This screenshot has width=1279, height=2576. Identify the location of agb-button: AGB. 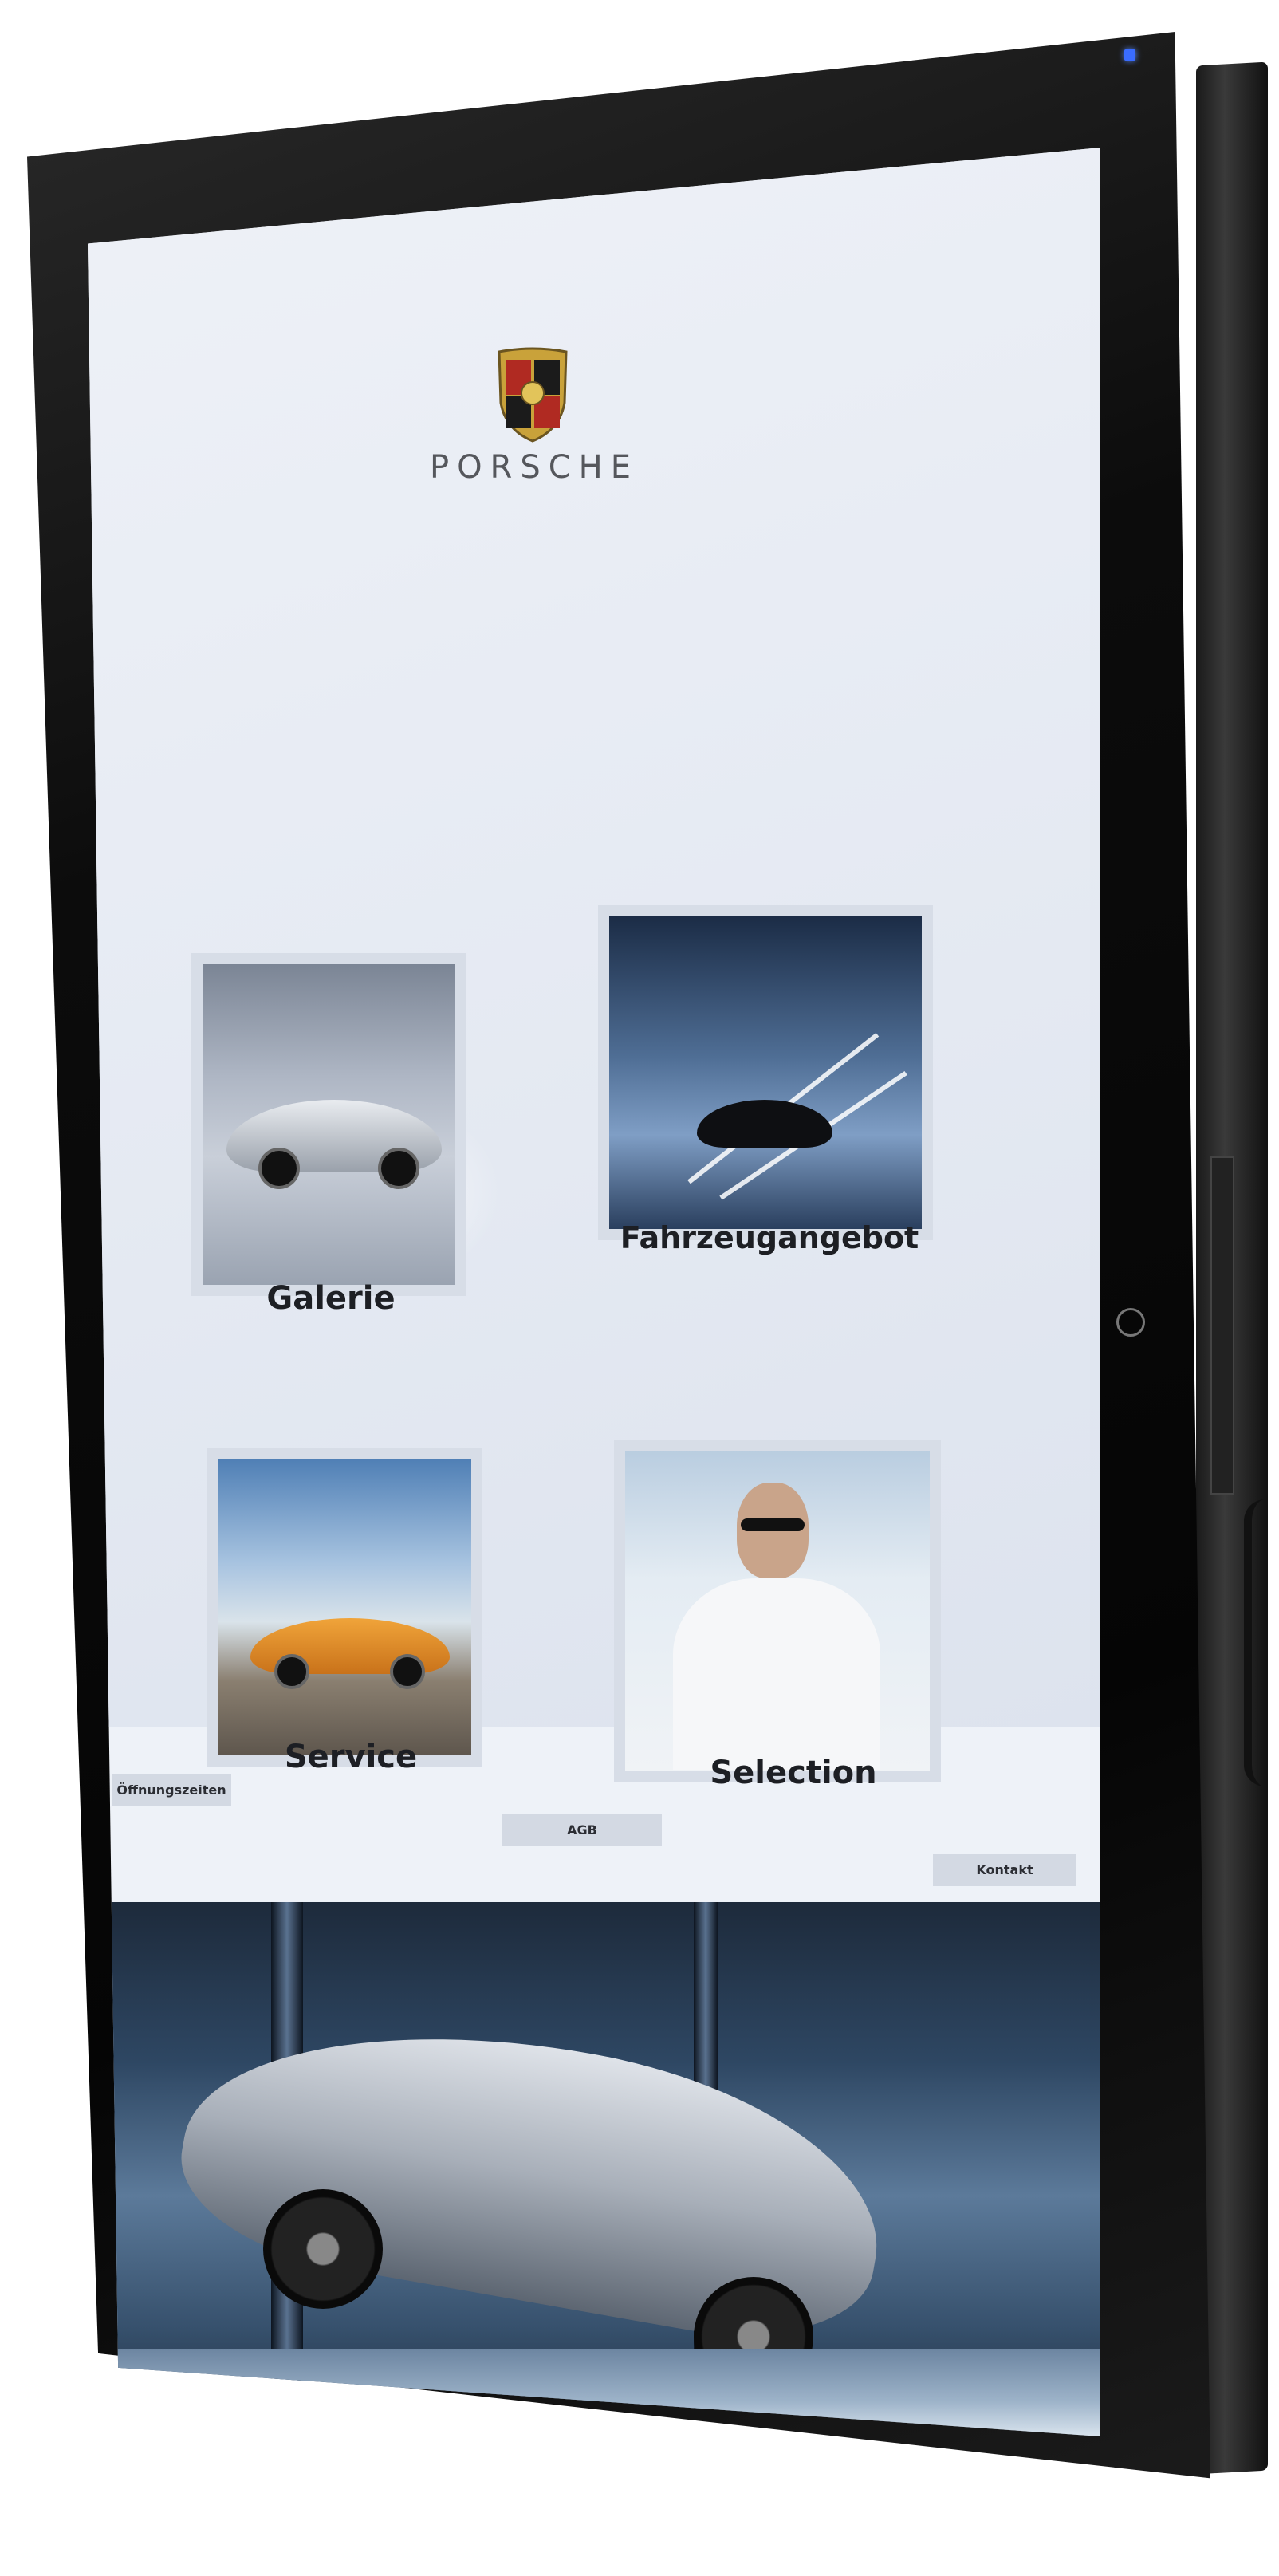
(582, 1830).